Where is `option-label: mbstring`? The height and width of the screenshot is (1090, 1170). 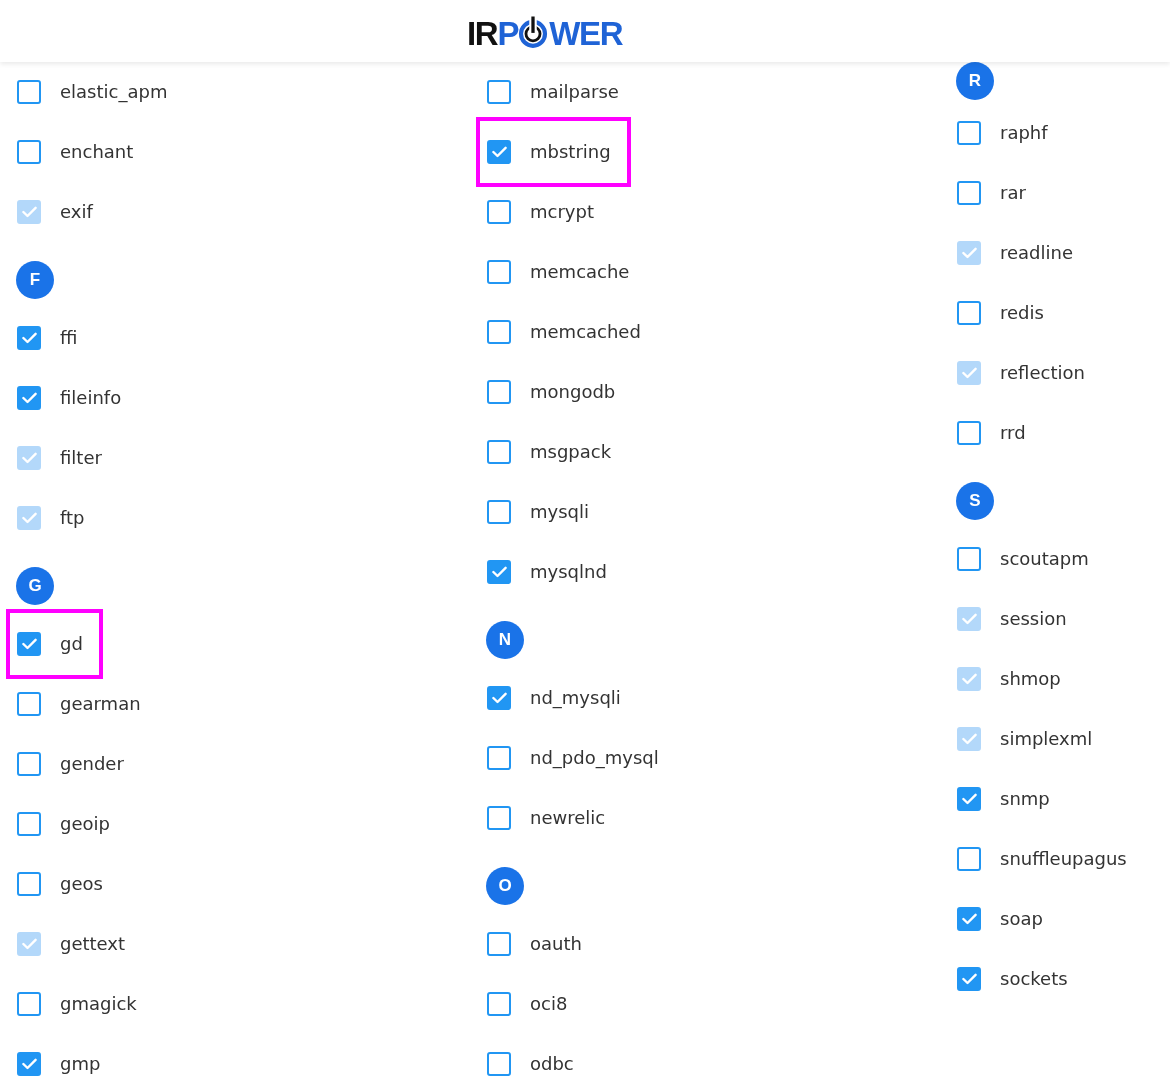 option-label: mbstring is located at coordinates (570, 152).